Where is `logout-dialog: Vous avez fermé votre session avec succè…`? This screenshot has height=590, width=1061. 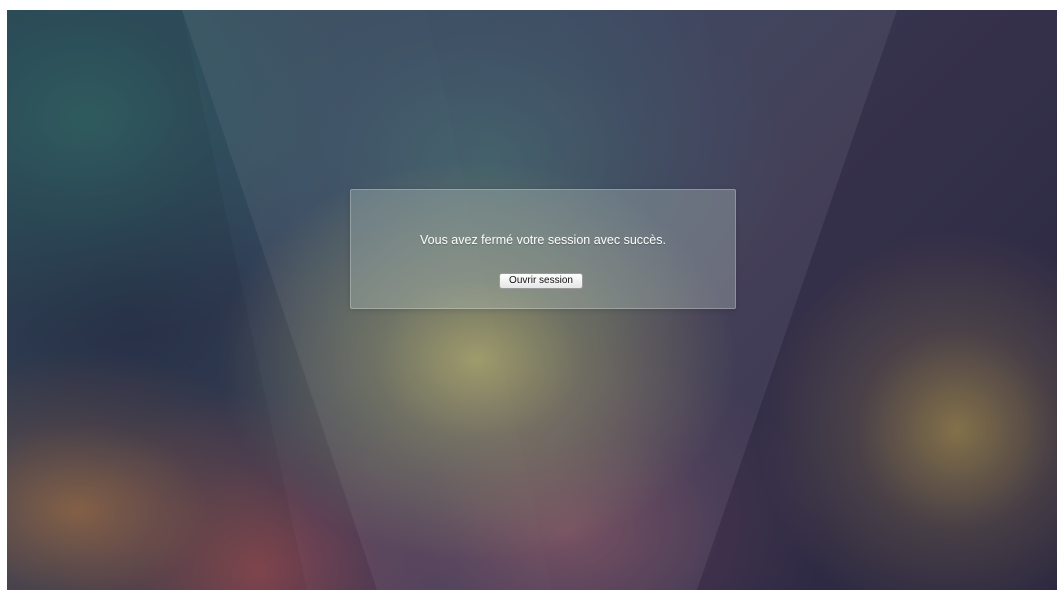 logout-dialog: Vous avez fermé votre session avec succè… is located at coordinates (543, 249).